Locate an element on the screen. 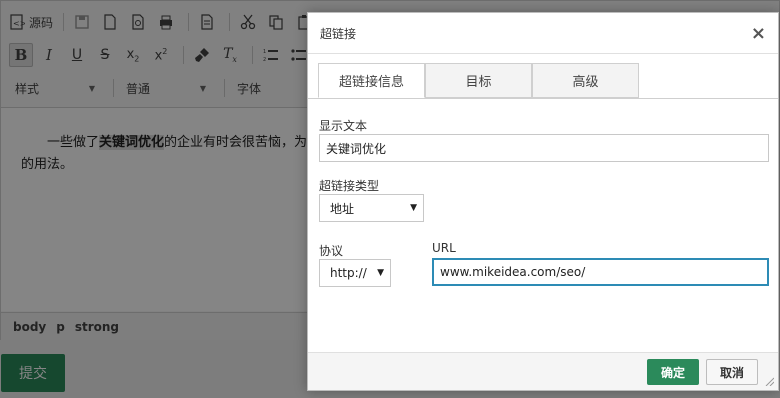  protocol-value: http:// is located at coordinates (348, 273).